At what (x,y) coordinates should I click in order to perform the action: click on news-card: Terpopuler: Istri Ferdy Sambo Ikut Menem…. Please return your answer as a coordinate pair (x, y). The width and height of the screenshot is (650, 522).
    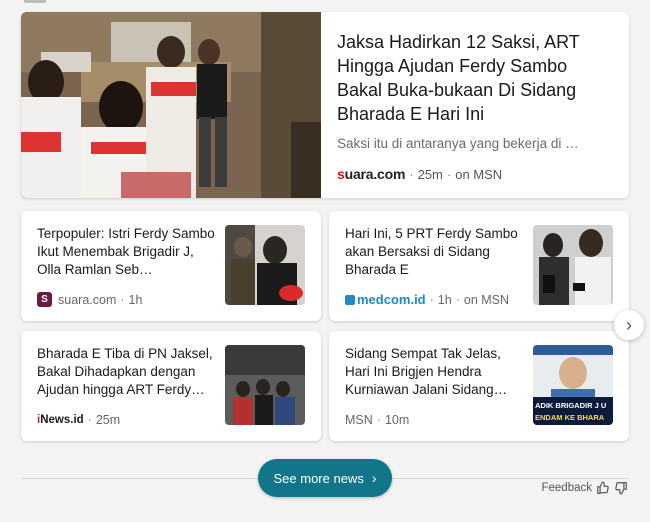
    Looking at the image, I should click on (171, 266).